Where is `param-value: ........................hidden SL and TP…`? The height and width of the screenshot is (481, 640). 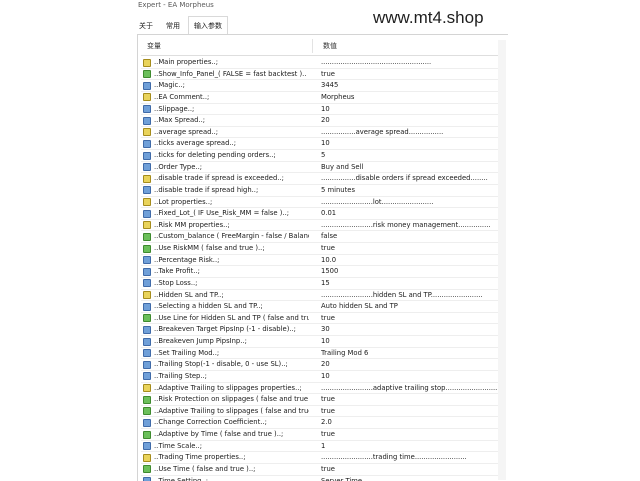 param-value: ........................hidden SL and TP… is located at coordinates (411, 295).